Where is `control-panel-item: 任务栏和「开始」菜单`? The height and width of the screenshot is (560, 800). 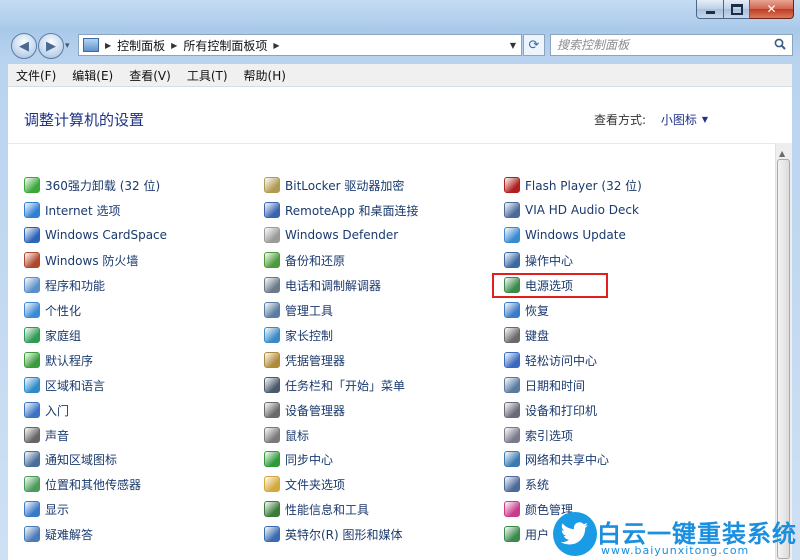 control-panel-item: 任务栏和「开始」菜单 is located at coordinates (334, 385).